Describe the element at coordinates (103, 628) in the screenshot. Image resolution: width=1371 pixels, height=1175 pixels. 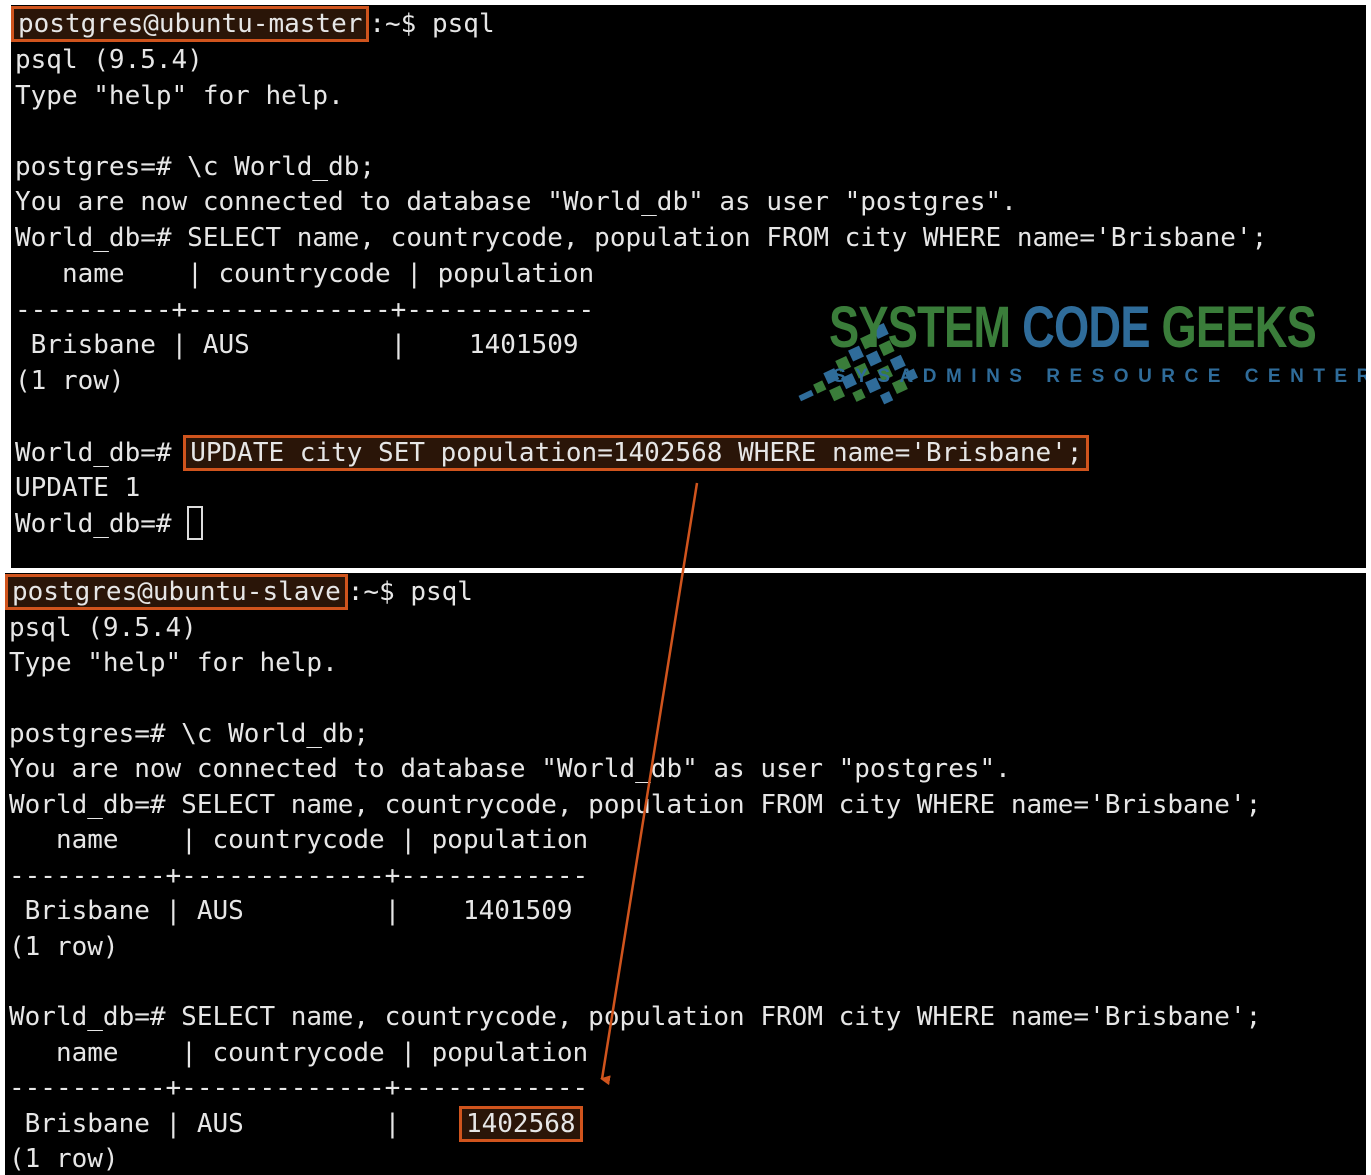
I see `slave-version-line: psql (9.5.4)` at that location.